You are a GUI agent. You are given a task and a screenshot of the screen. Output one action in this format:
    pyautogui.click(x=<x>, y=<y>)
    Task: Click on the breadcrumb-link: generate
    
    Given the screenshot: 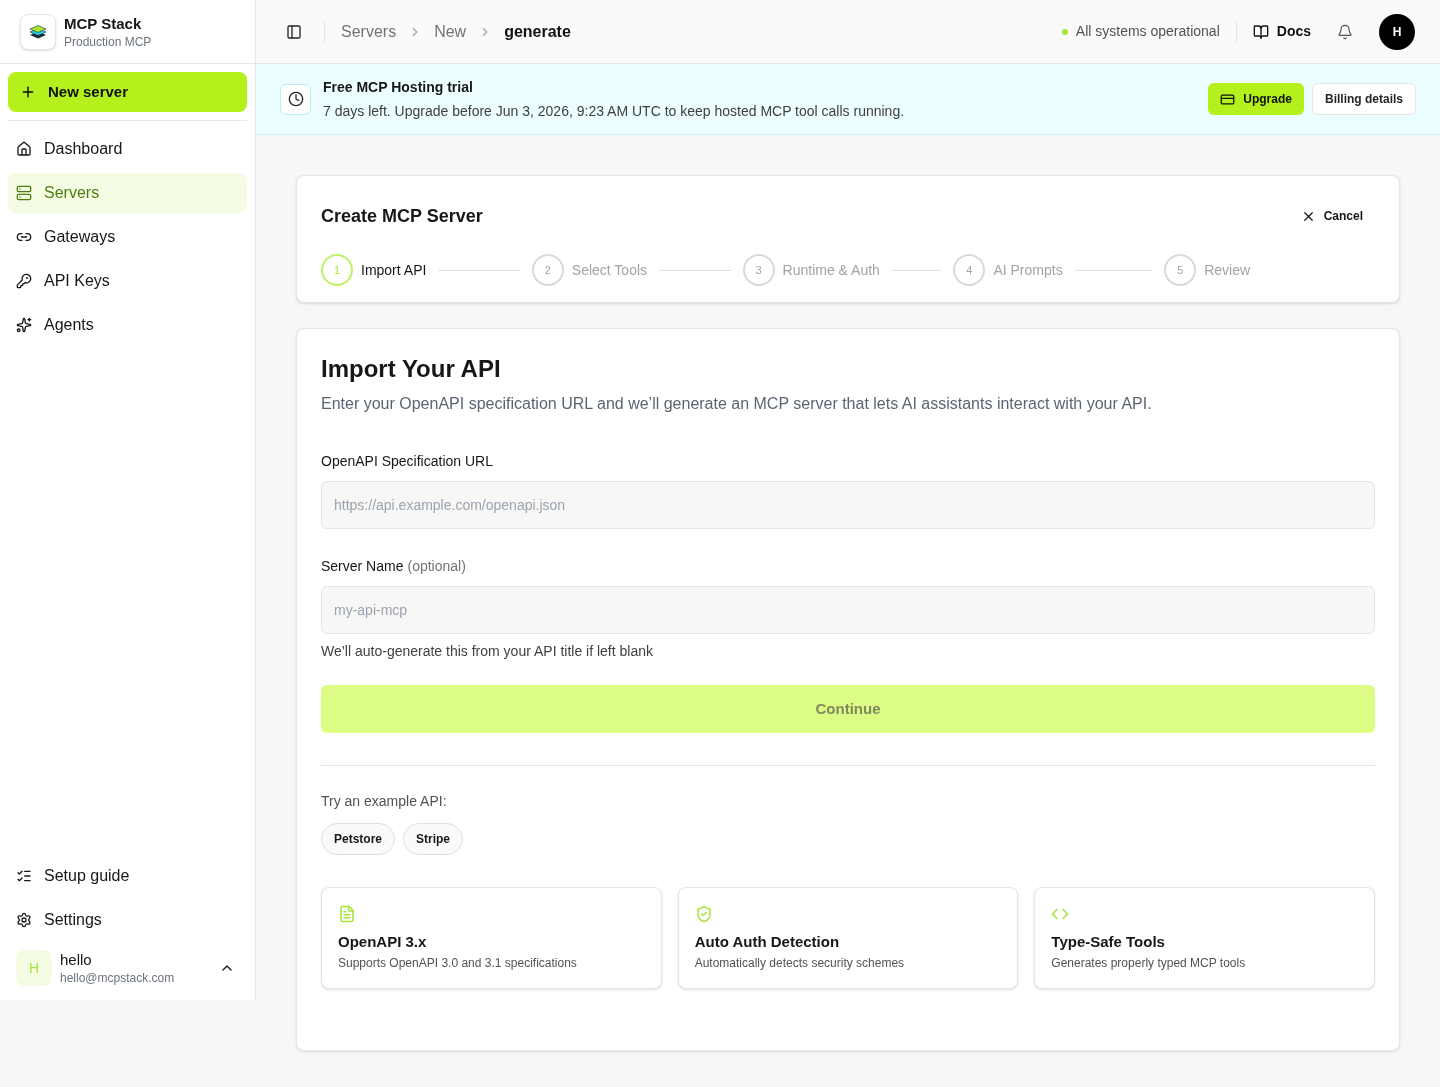 What is the action you would take?
    pyautogui.click(x=537, y=31)
    